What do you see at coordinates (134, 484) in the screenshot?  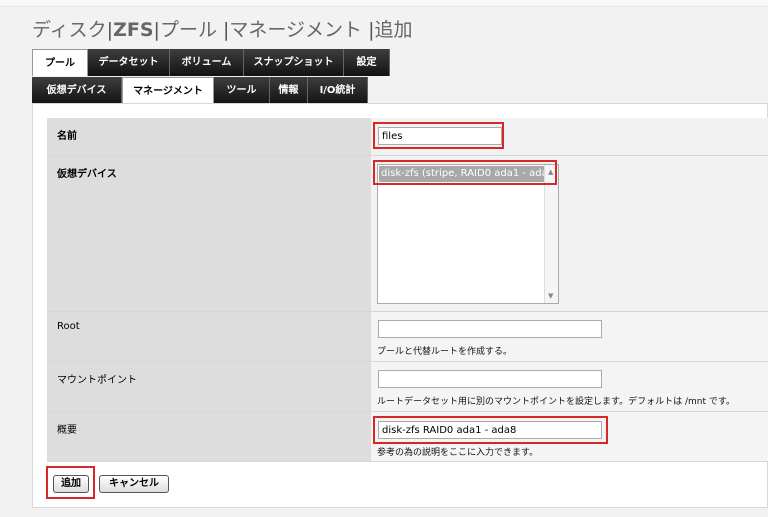 I see `cancel-button: キャンセル` at bounding box center [134, 484].